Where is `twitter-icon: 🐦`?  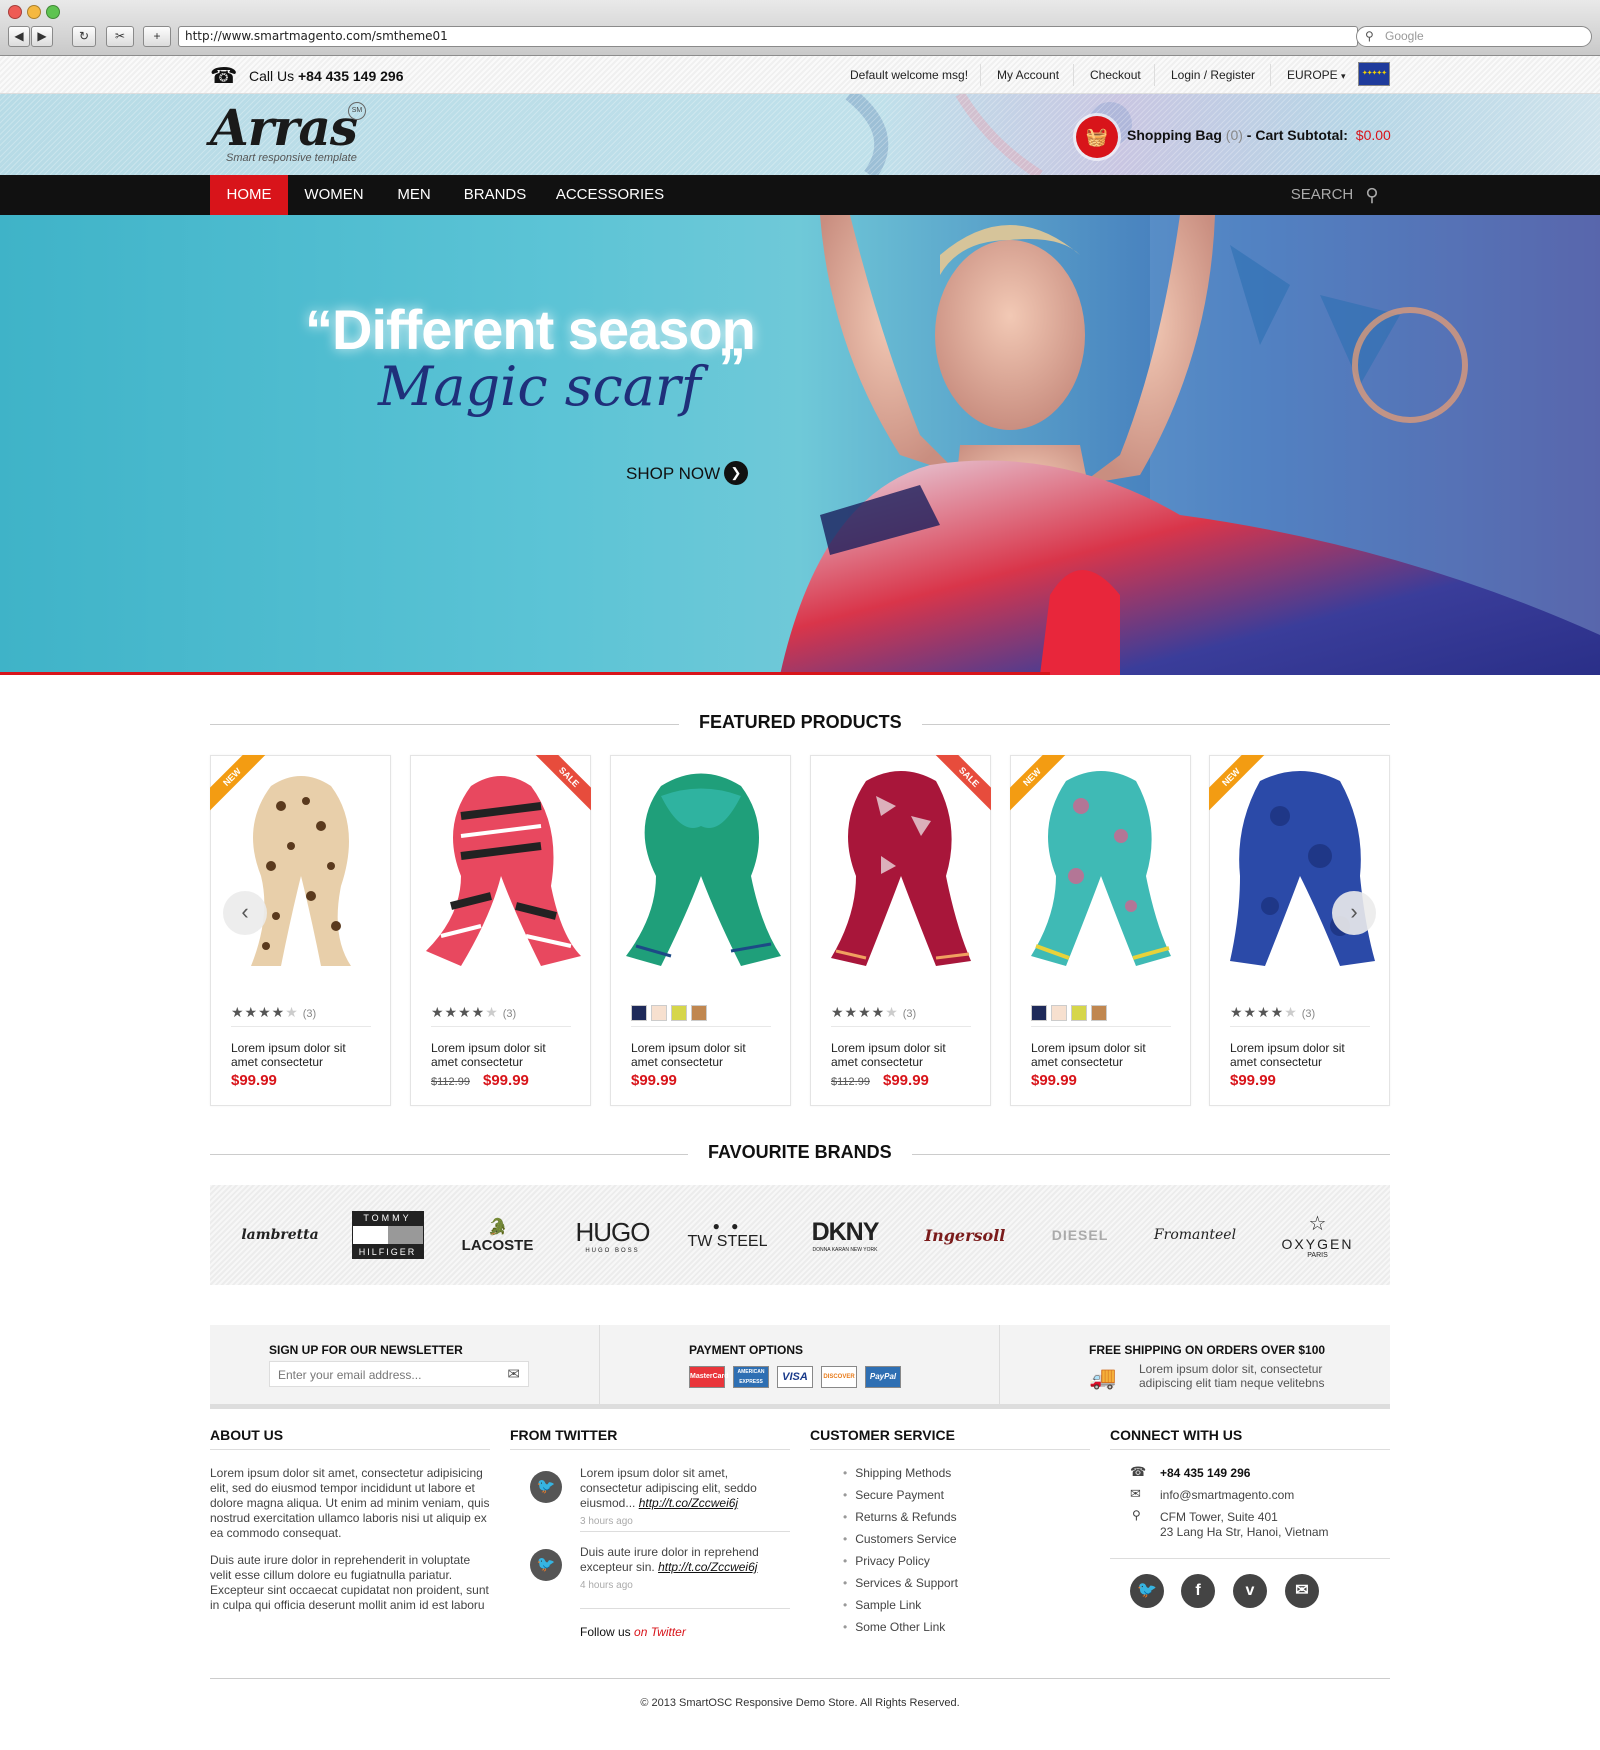
twitter-icon: 🐦 is located at coordinates (1147, 1591).